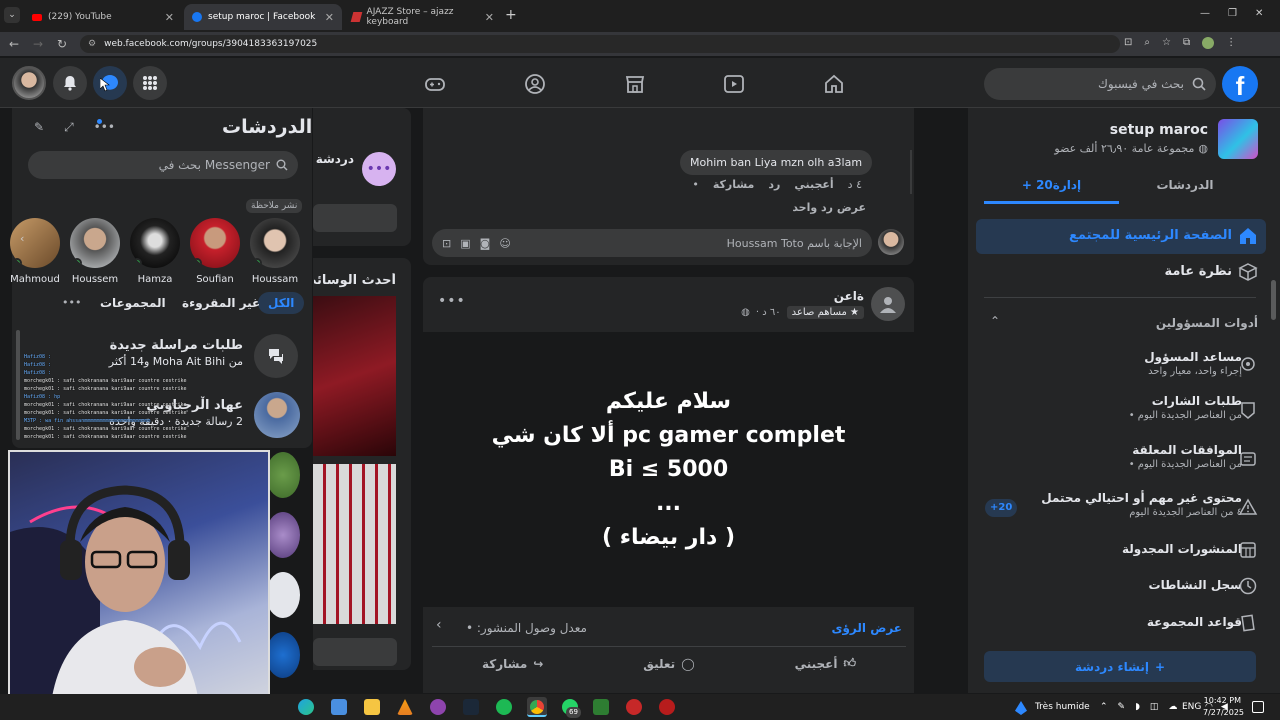  I want to click on new-message-icon: ✎, so click(39, 127).